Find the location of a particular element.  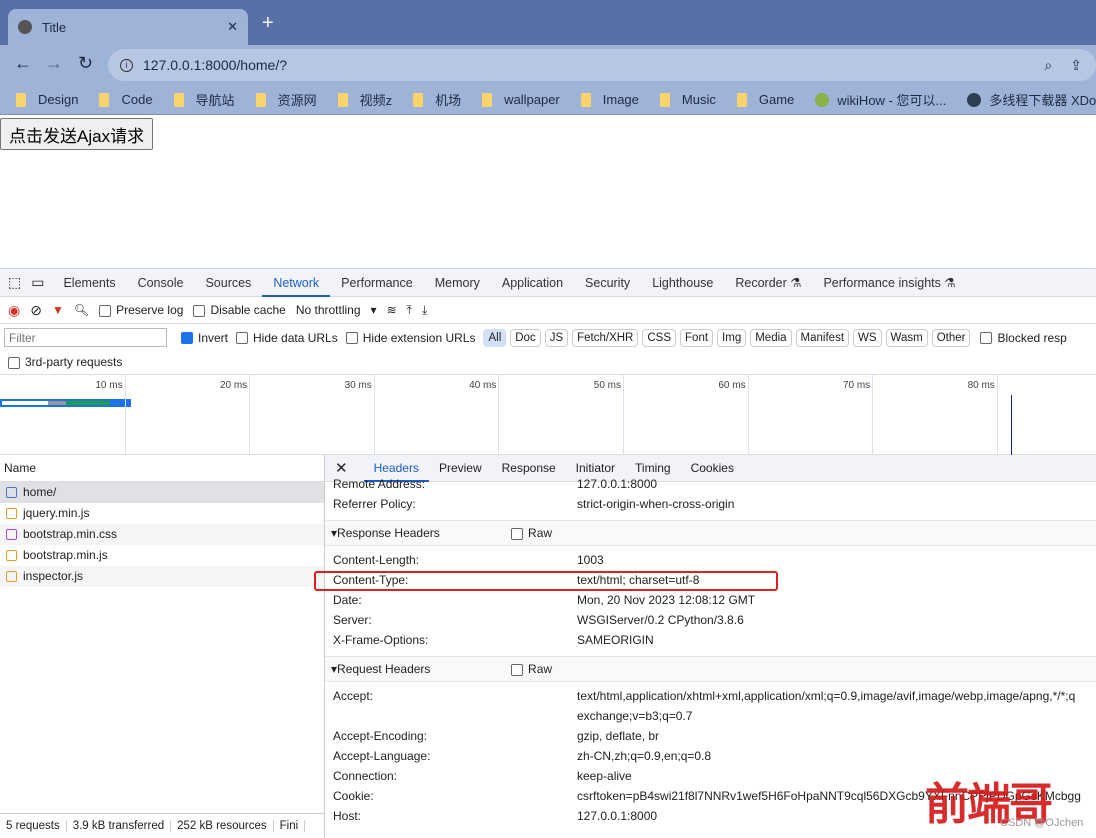

header-value: 127.0.0.1:8000 is located at coordinates (617, 816).